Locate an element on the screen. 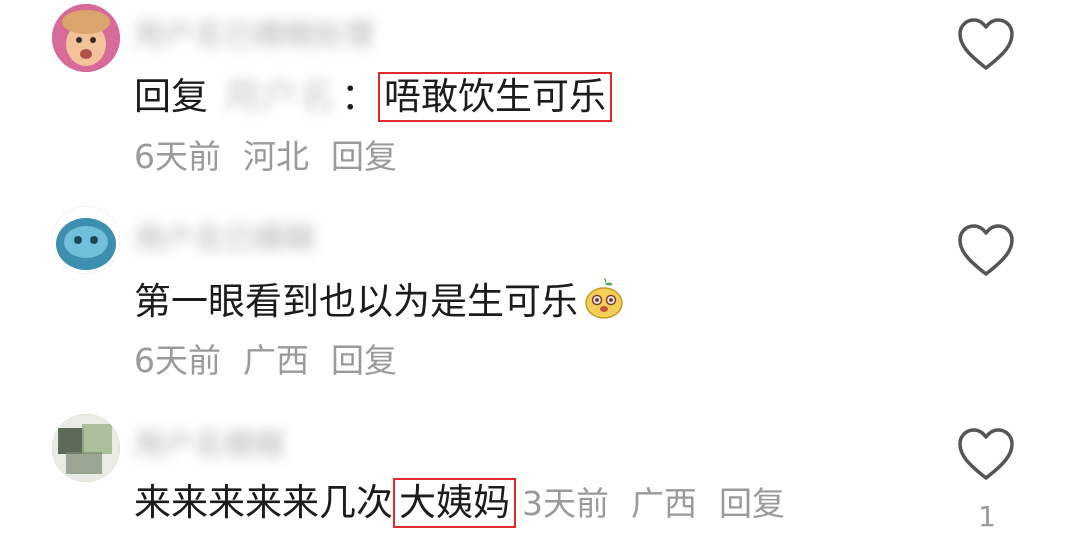 The width and height of the screenshot is (1080, 552). comment-meta: 6天前 广西 回复 is located at coordinates (265, 358).